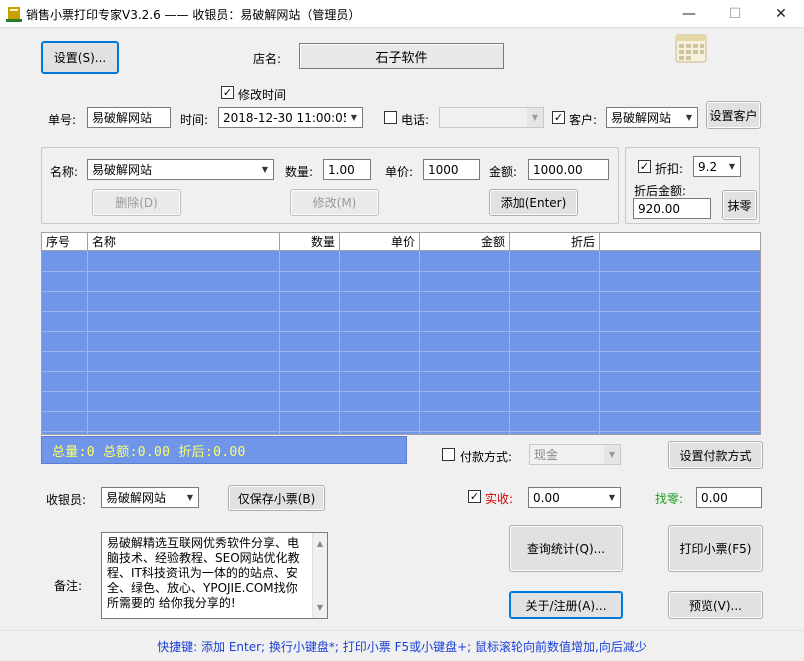 This screenshot has width=804, height=661. I want to click on change-input: 0.00, so click(729, 497).